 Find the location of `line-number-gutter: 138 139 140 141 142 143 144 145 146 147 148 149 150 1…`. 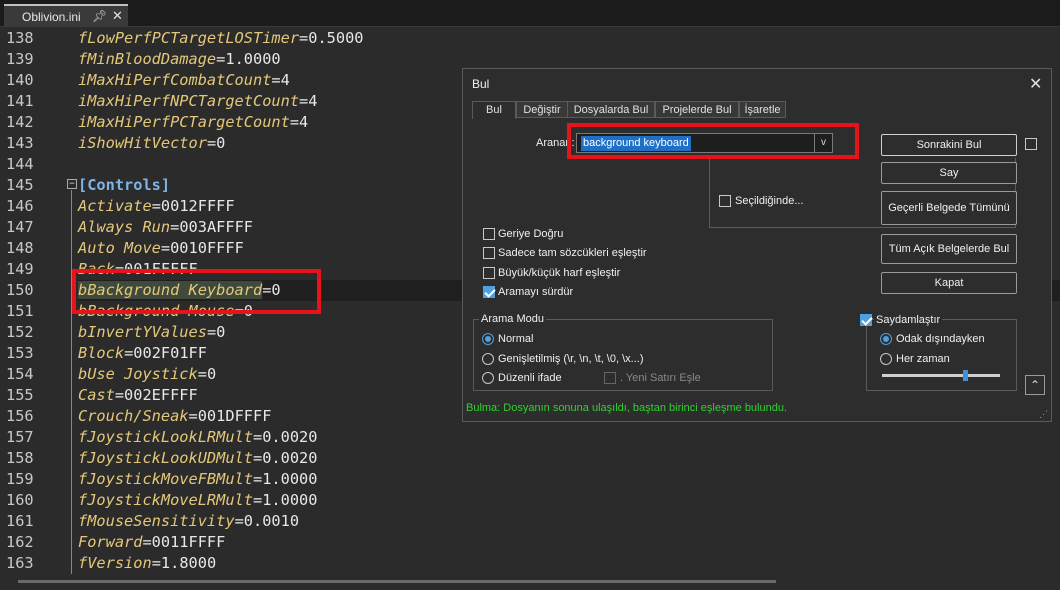

line-number-gutter: 138 139 140 141 142 143 144 145 146 147 148 149 150 1… is located at coordinates (33, 301).